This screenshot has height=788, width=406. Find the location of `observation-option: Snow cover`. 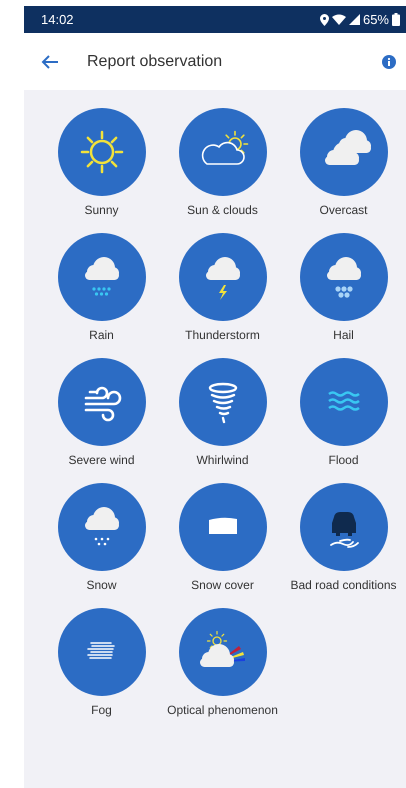

observation-option: Snow cover is located at coordinates (222, 539).